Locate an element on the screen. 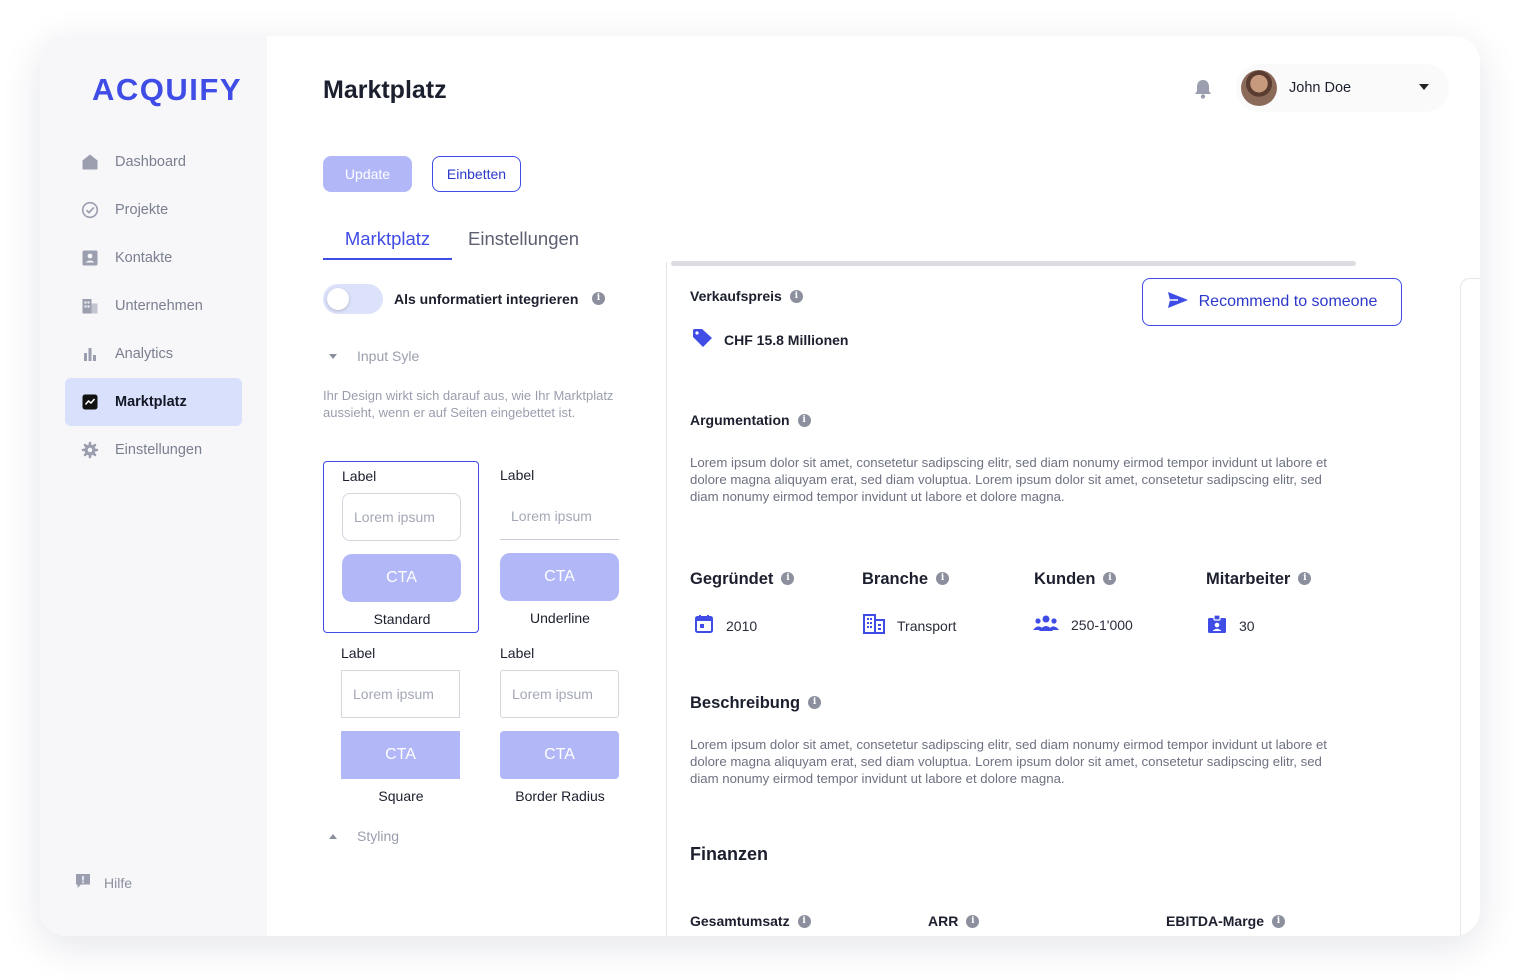  stat-value: 2010 is located at coordinates (742, 625).